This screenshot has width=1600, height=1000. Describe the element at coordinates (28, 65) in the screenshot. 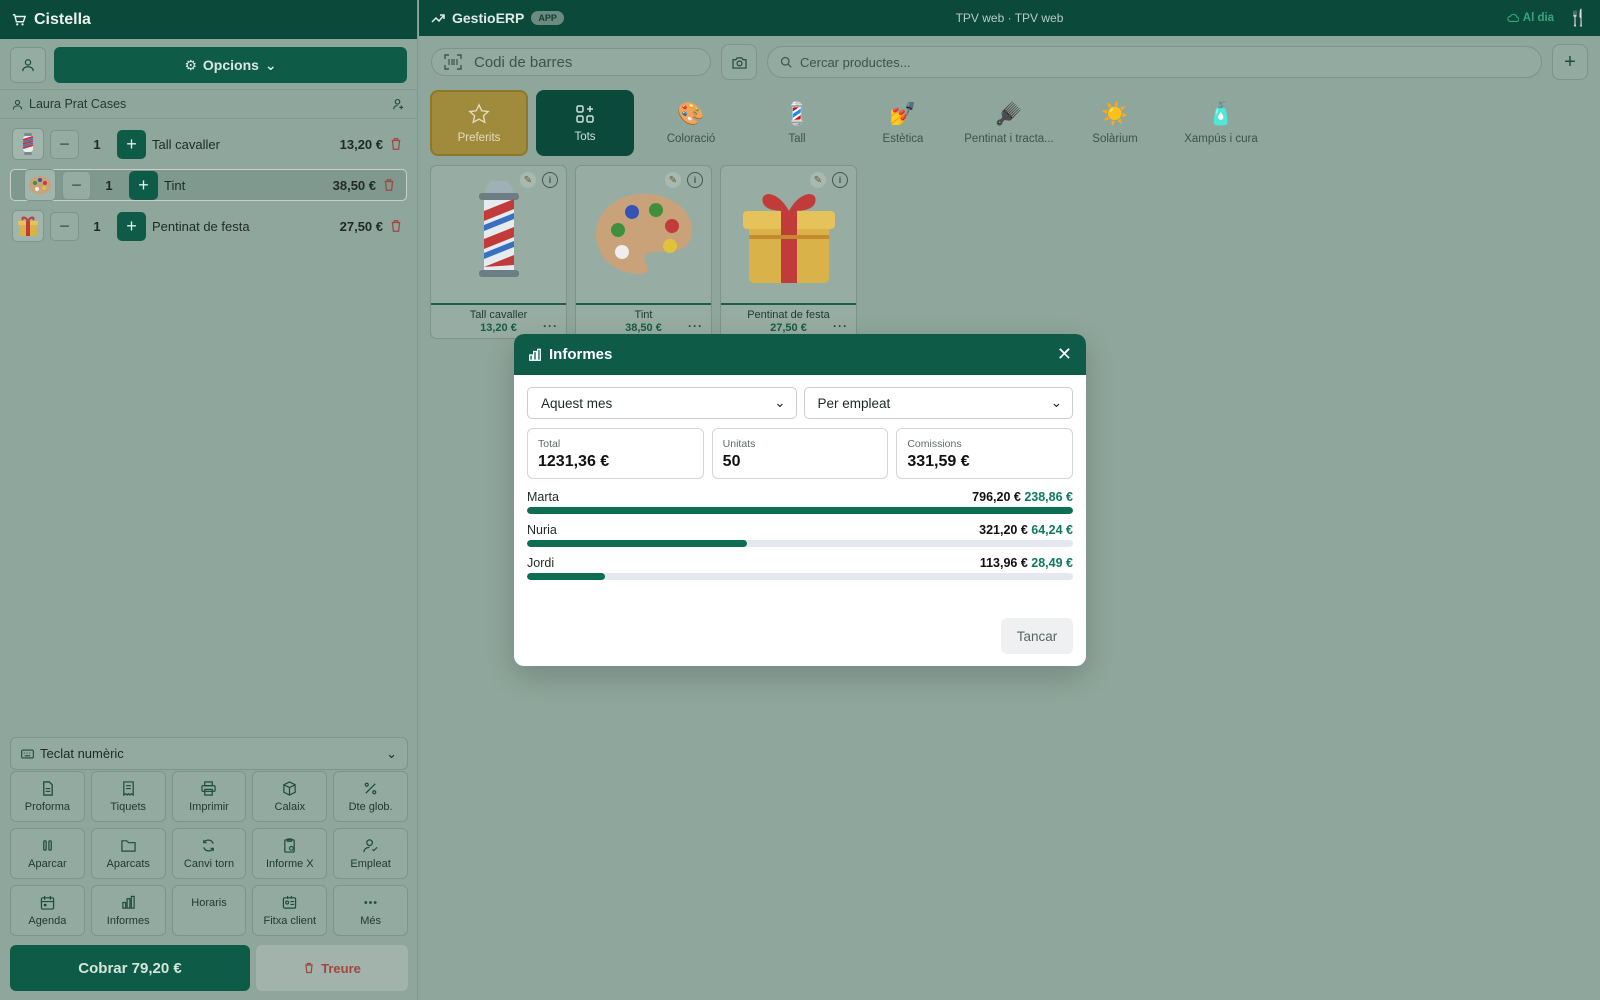

I see `select-client-button` at that location.